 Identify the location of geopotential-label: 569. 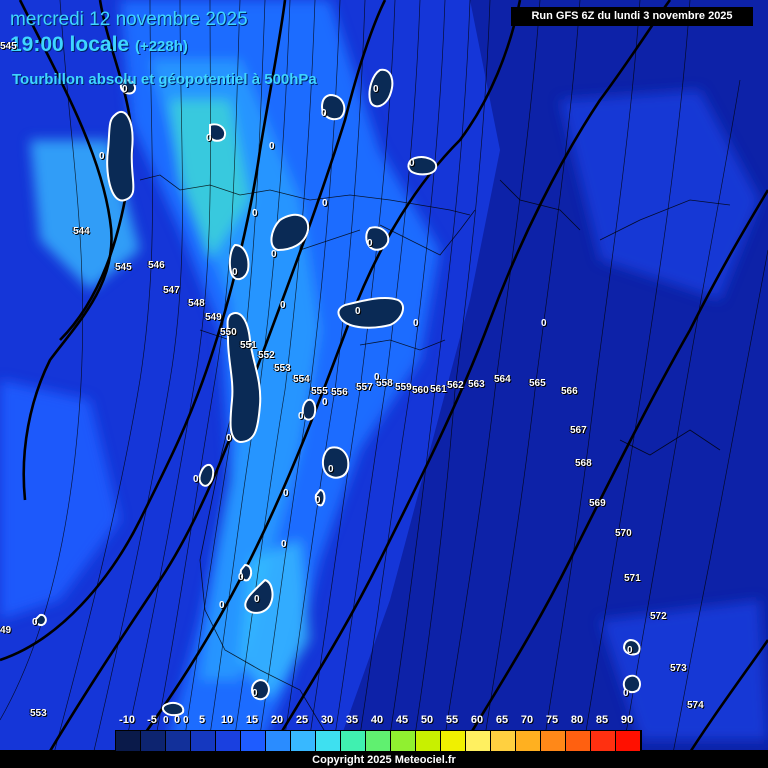
(597, 503).